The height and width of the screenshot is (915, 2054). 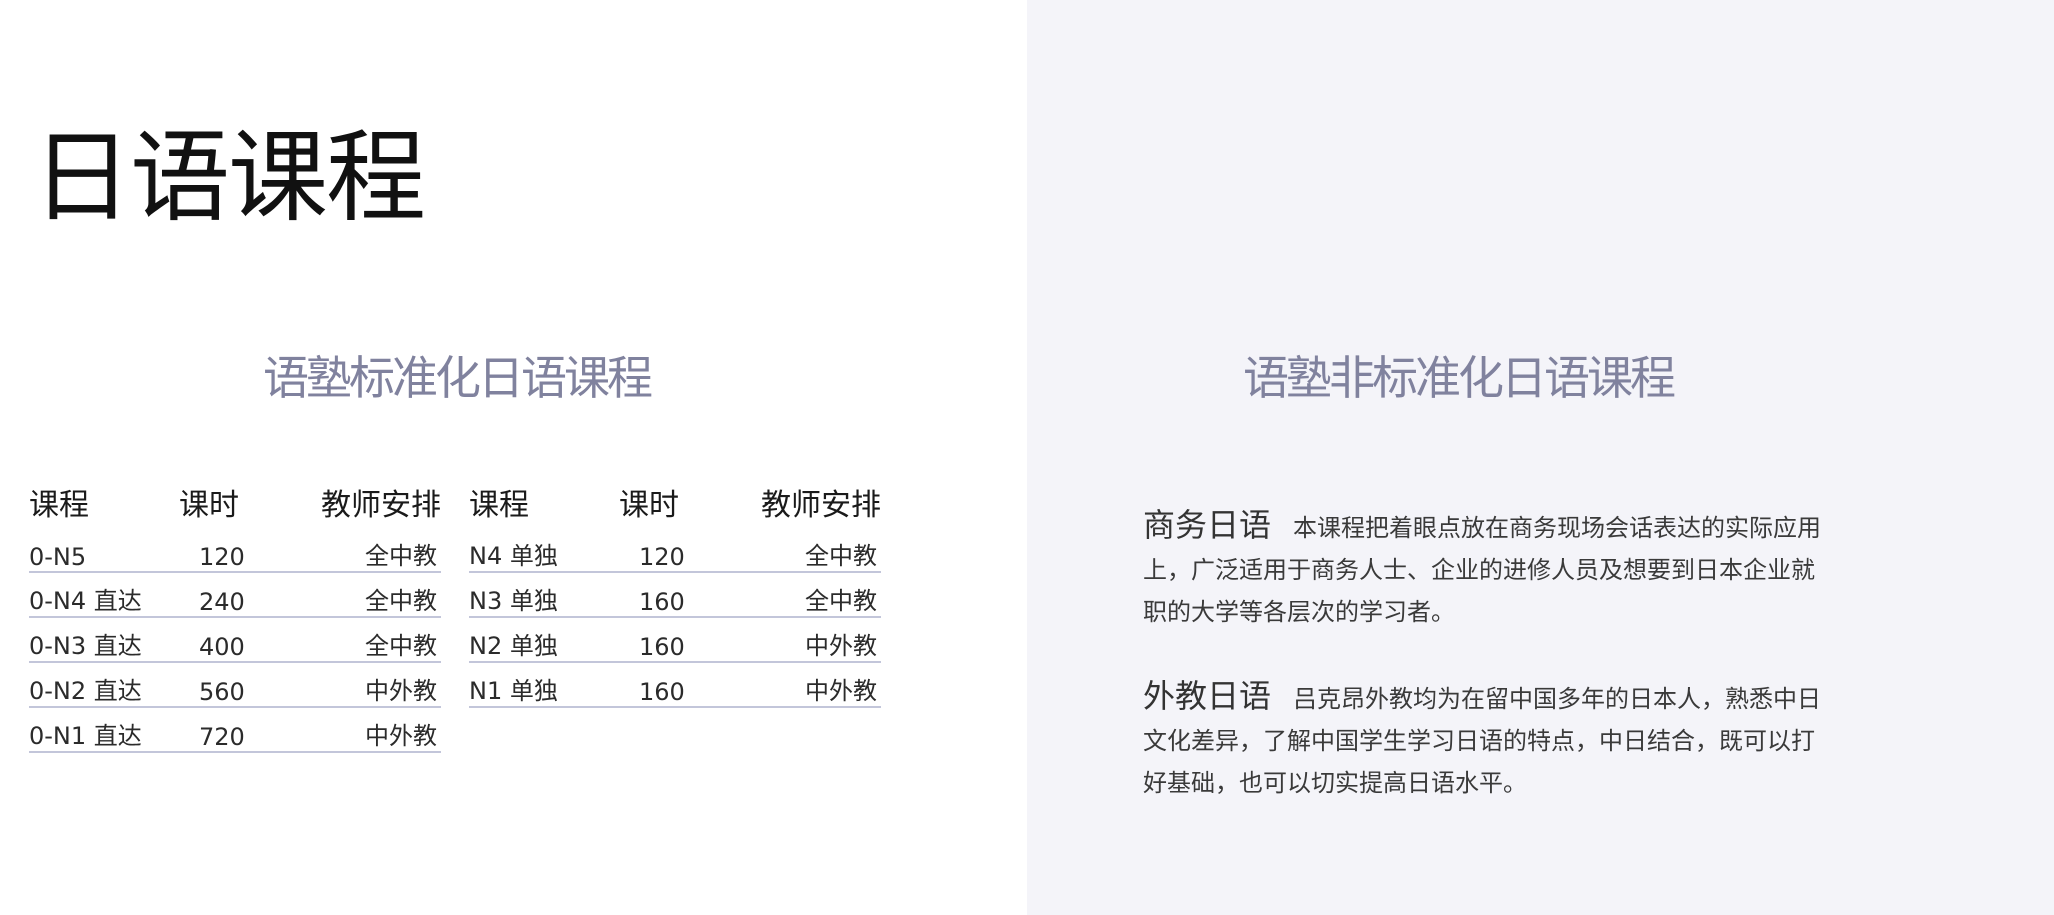 I want to click on table-row: 0-N2 直达 560 中外教, so click(x=235, y=685).